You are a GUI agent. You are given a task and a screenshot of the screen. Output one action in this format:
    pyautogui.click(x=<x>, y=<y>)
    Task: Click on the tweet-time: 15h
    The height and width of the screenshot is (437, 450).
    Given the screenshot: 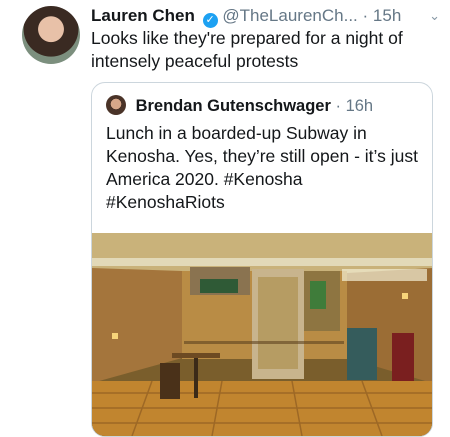 What is the action you would take?
    pyautogui.click(x=387, y=15)
    